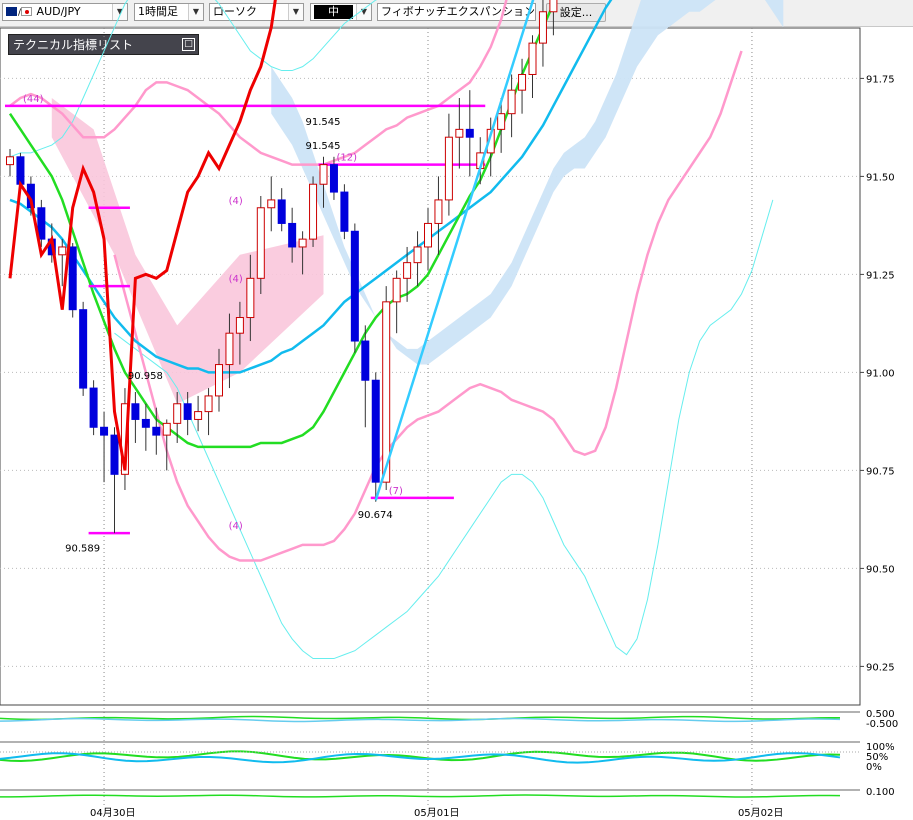  What do you see at coordinates (27, 11) in the screenshot?
I see `japan-flag-icon` at bounding box center [27, 11].